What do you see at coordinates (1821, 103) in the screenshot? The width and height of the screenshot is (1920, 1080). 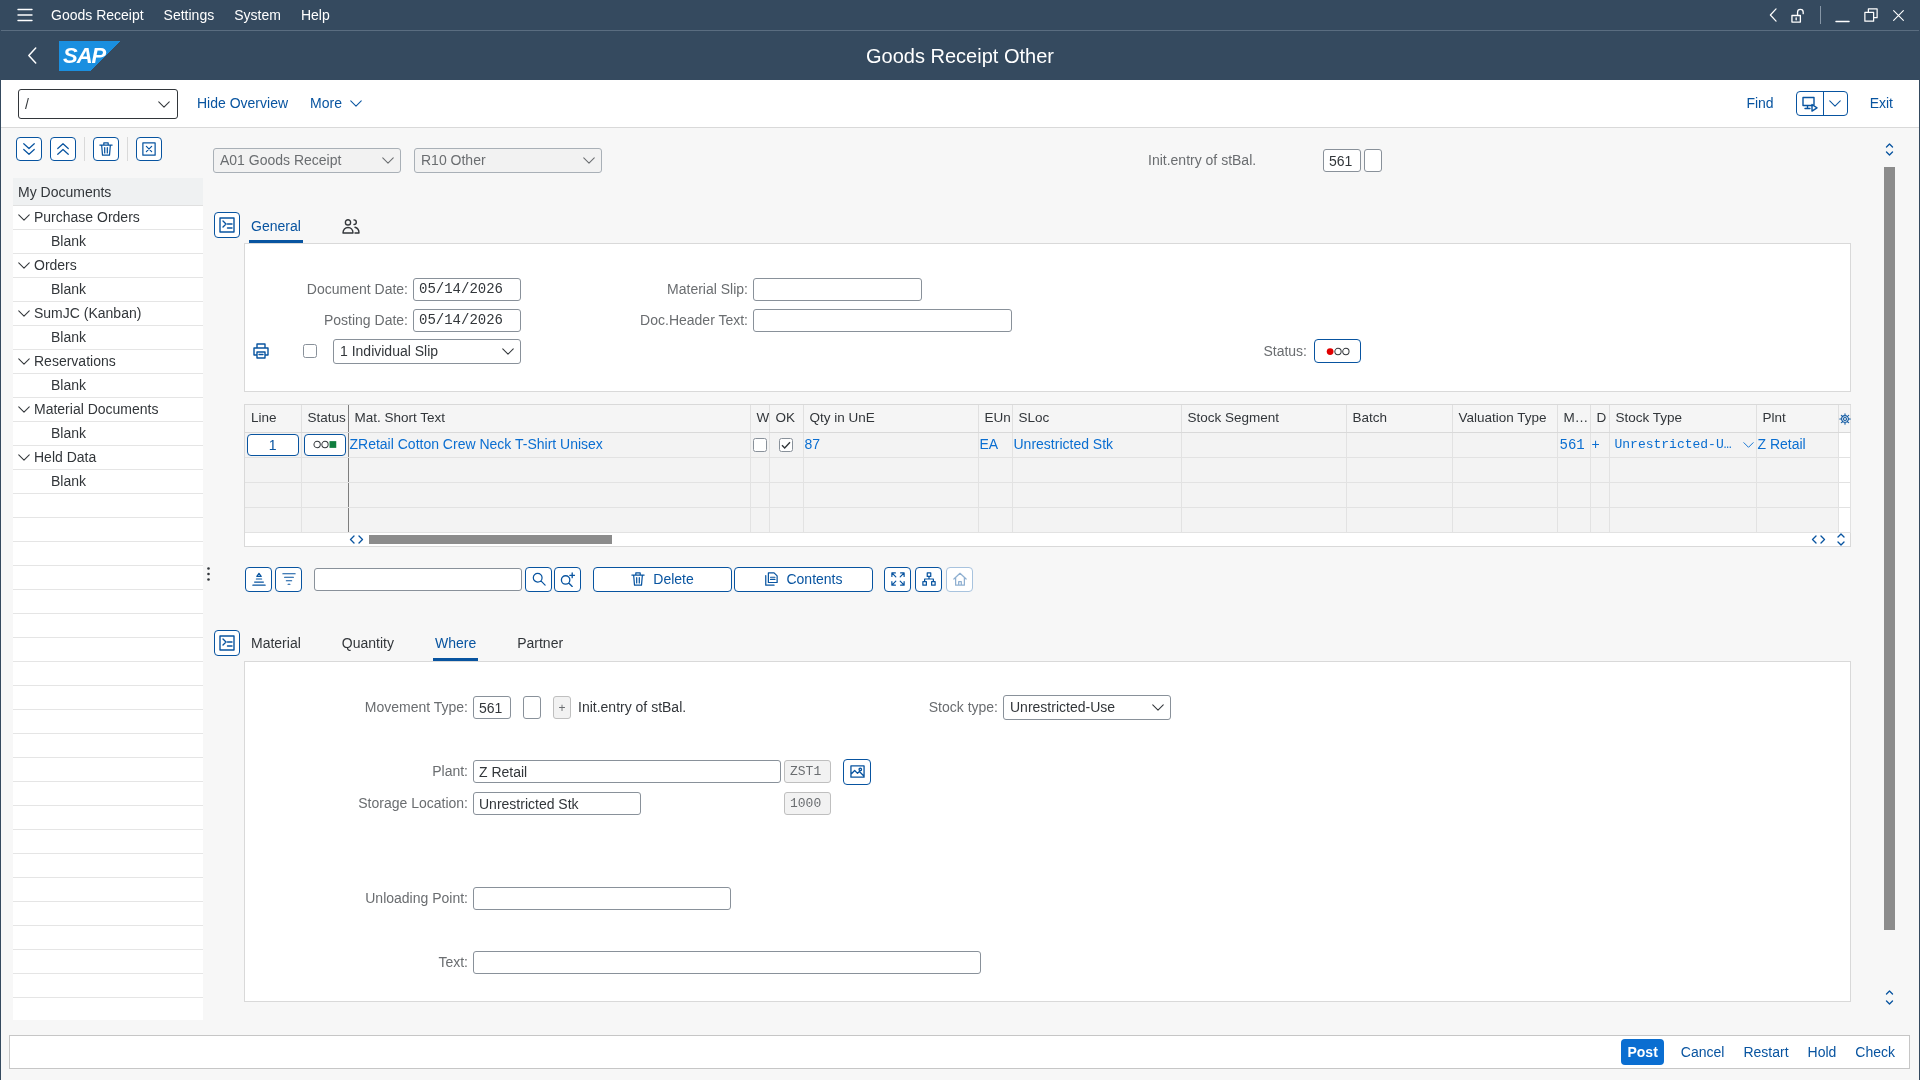 I see `split-button` at bounding box center [1821, 103].